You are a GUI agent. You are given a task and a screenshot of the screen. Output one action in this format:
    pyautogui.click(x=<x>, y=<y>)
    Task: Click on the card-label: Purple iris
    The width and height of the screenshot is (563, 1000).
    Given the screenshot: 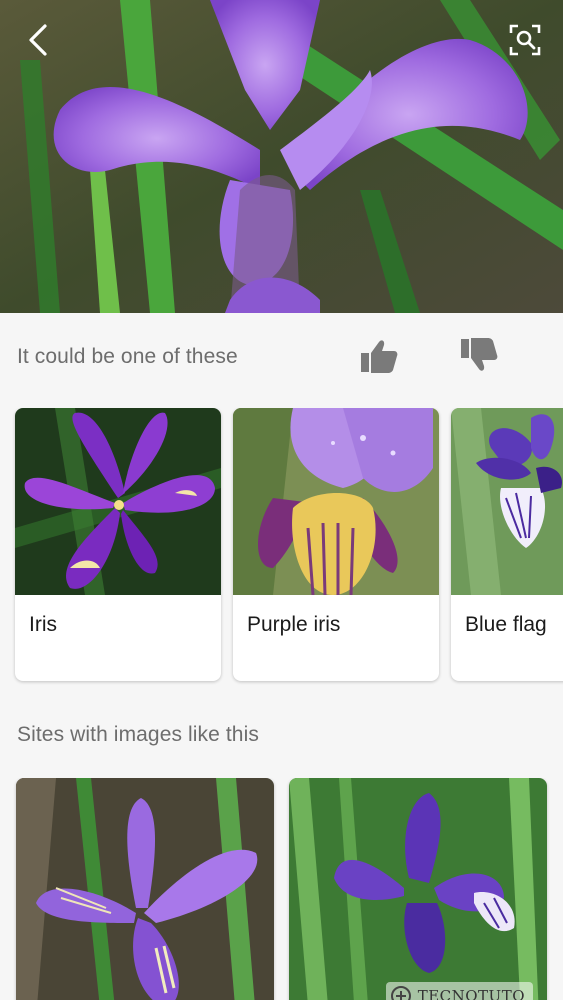 What is the action you would take?
    pyautogui.click(x=294, y=624)
    